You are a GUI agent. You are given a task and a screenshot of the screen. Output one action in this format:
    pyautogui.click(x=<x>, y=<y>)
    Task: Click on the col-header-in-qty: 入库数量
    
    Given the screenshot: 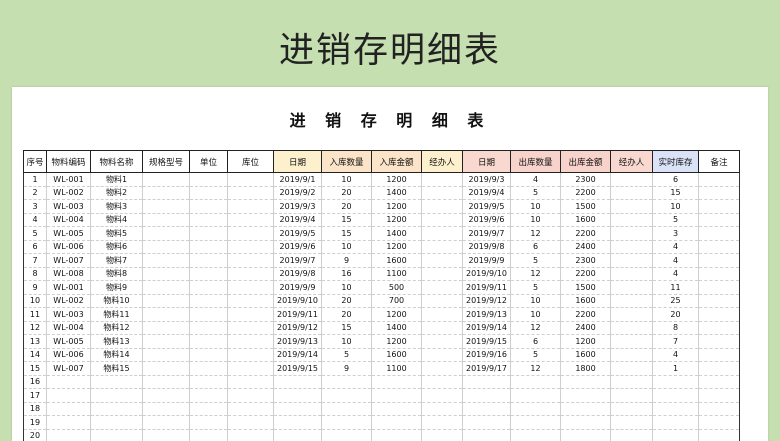 What is the action you would take?
    pyautogui.click(x=346, y=161)
    